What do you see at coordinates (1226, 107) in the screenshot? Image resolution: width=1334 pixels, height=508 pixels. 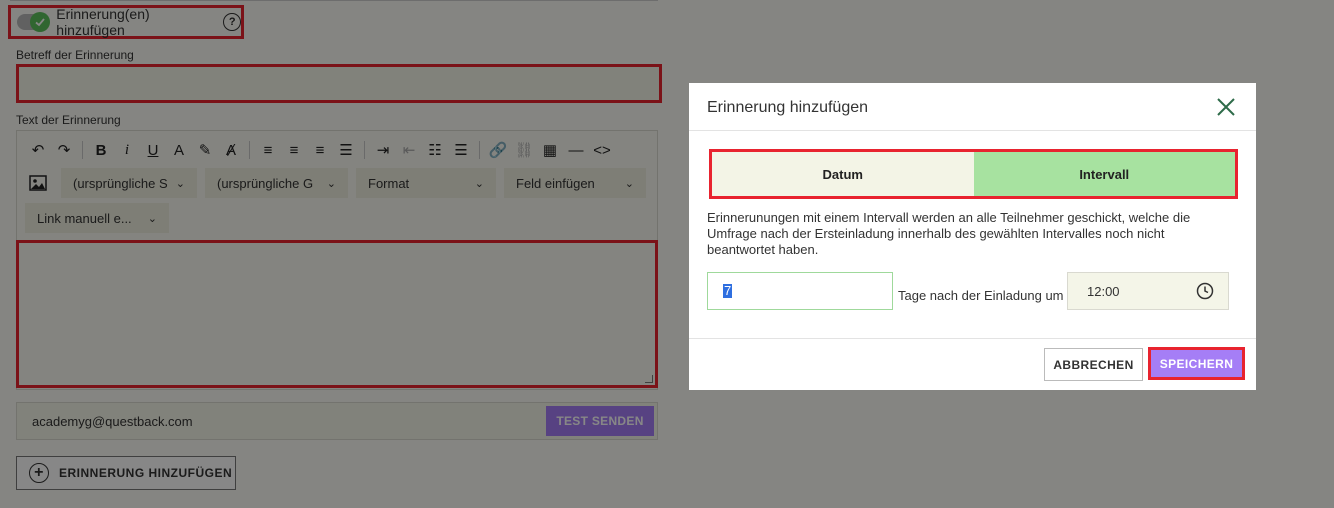 I see `close-icon` at bounding box center [1226, 107].